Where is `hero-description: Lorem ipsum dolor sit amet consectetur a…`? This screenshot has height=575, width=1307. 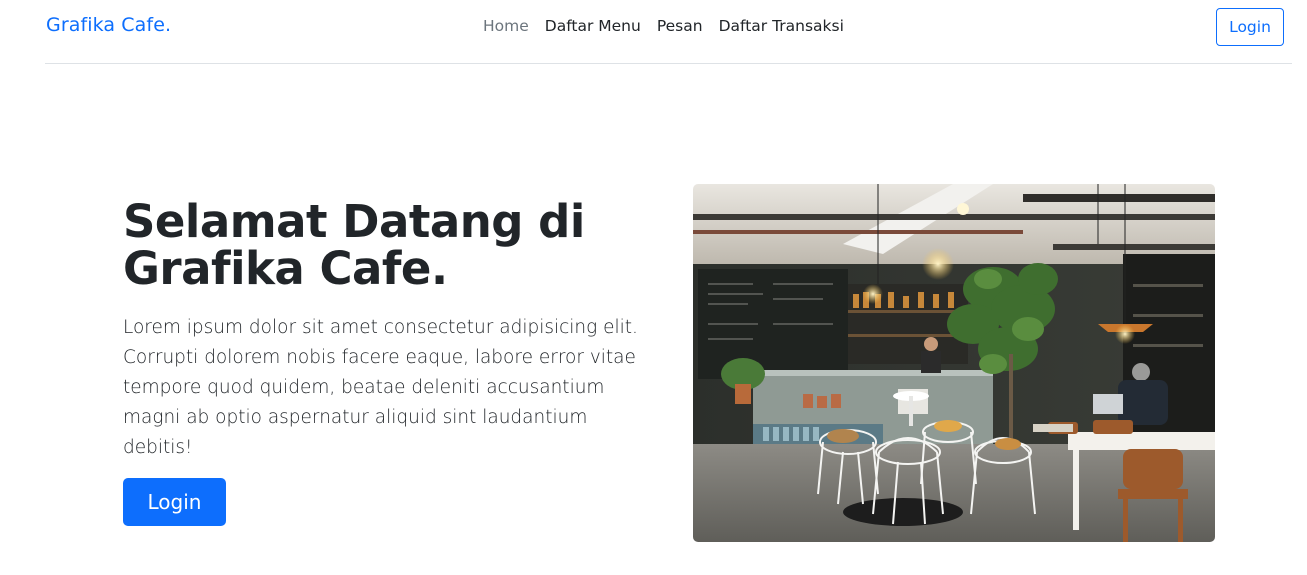
hero-description: Lorem ipsum dolor sit amet consectetur a… is located at coordinates (380, 387).